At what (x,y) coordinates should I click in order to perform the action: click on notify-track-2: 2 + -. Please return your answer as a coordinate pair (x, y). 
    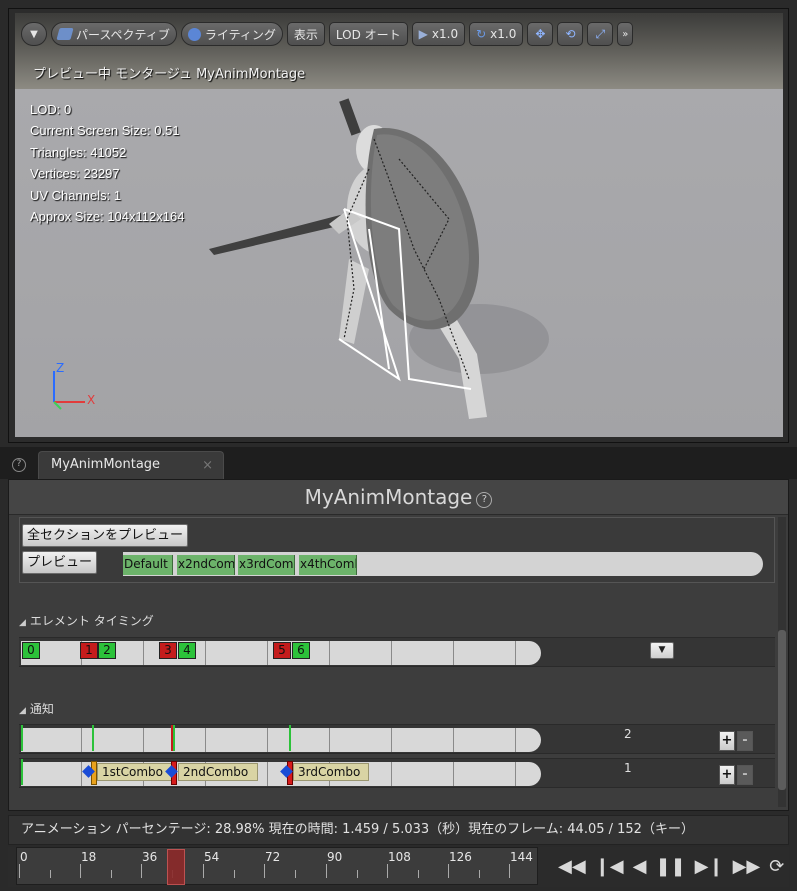
    Looking at the image, I should click on (397, 739).